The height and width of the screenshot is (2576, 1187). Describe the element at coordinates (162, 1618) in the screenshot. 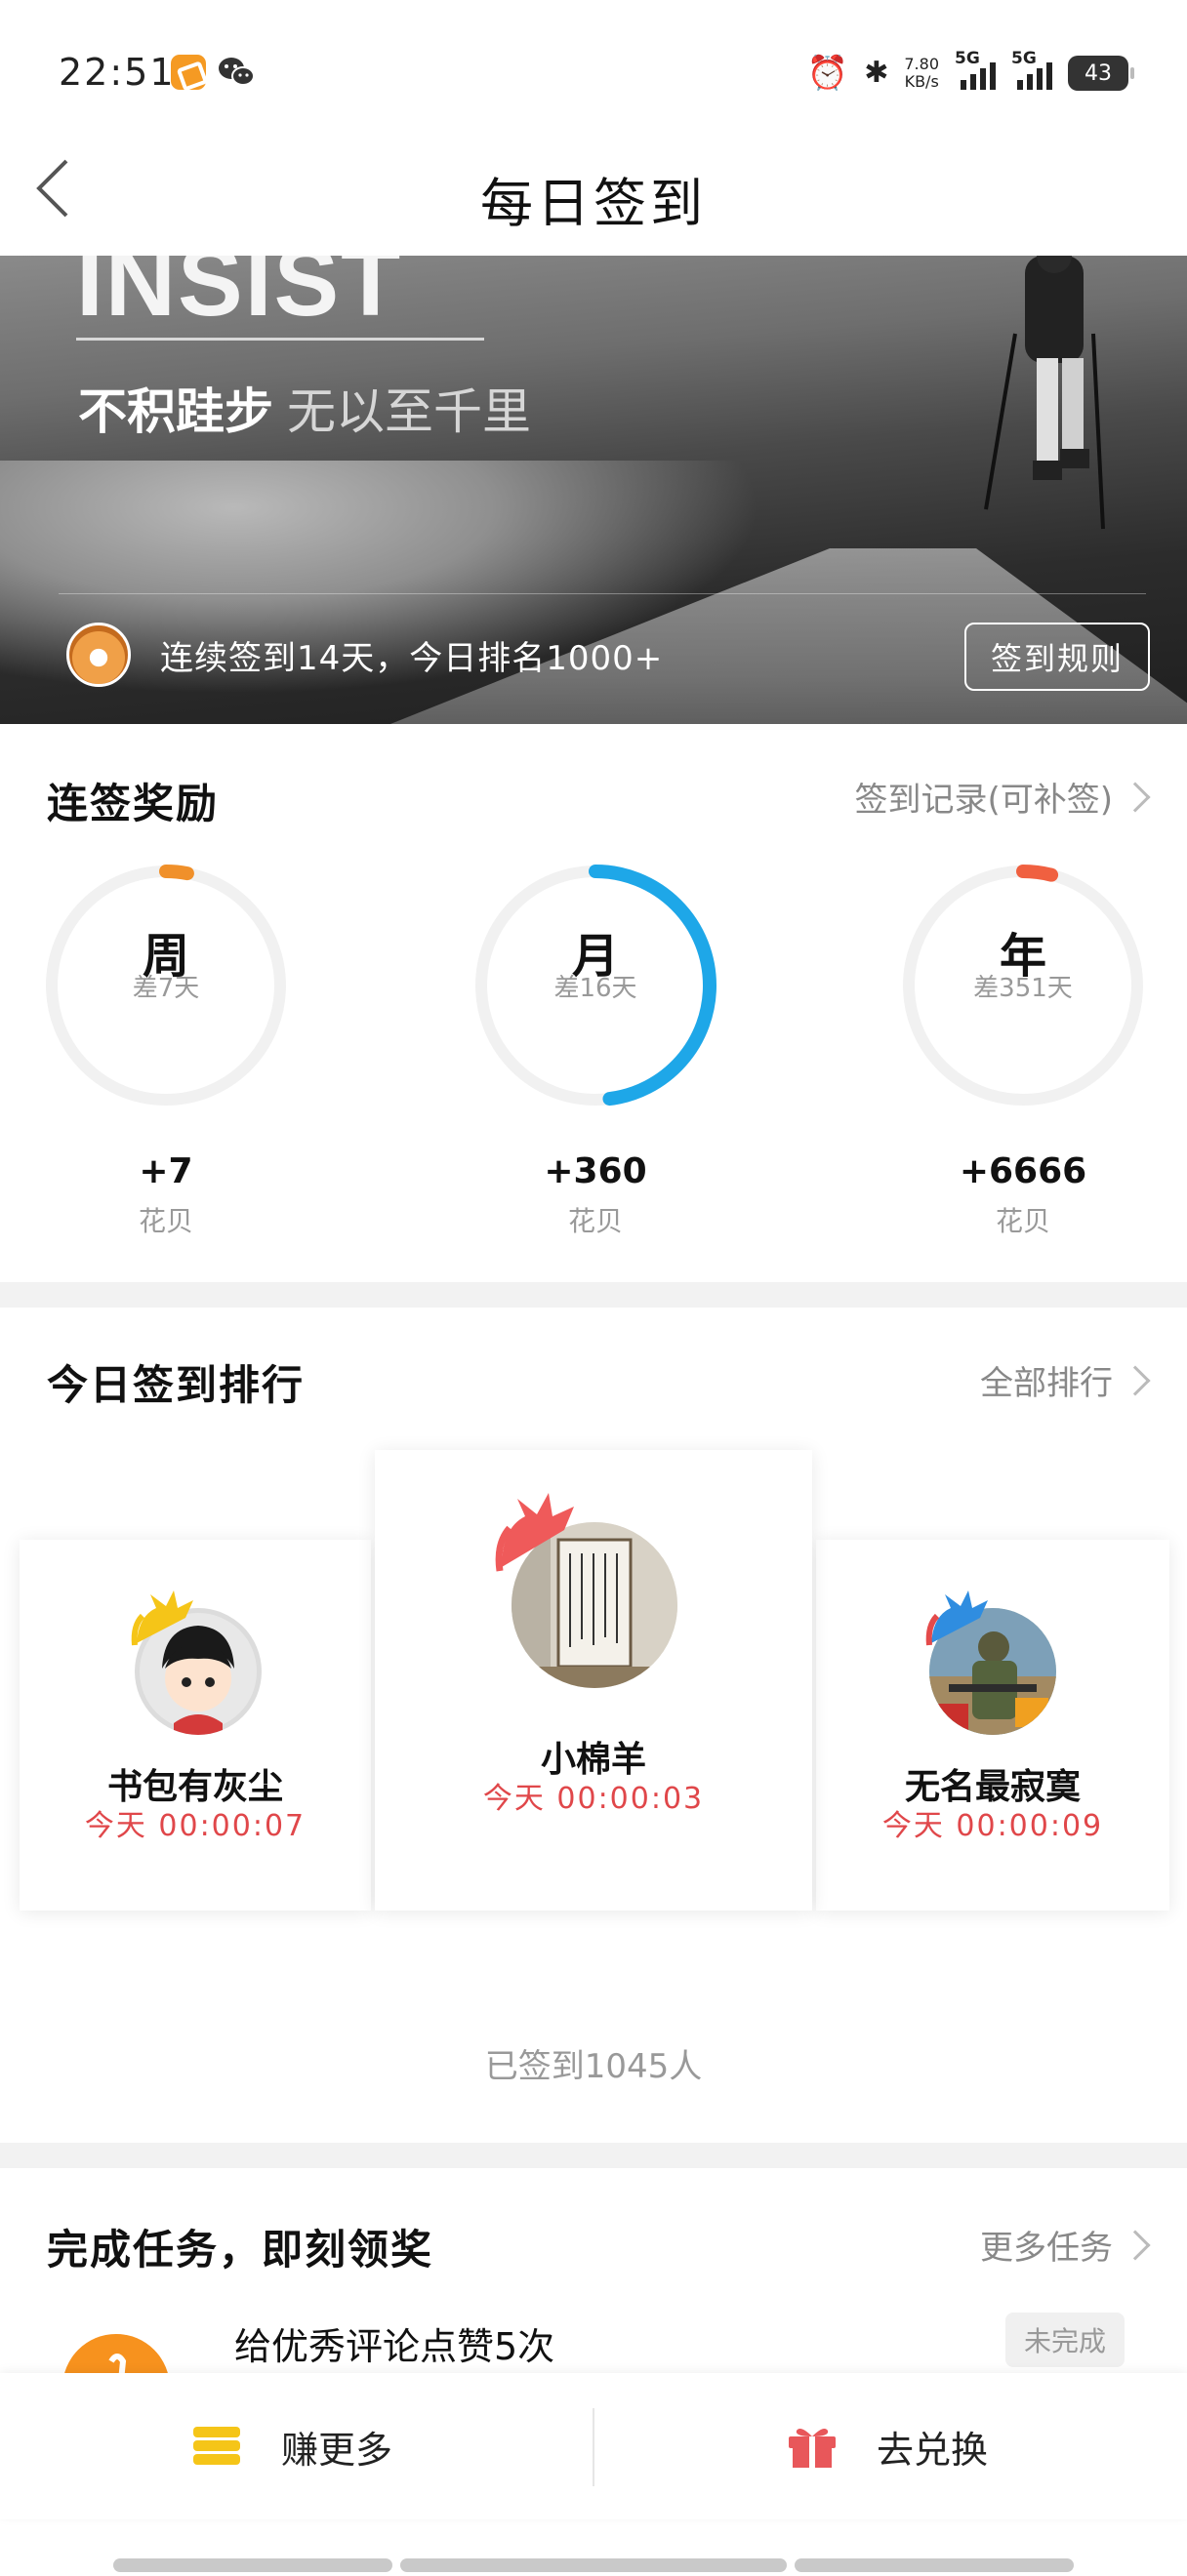

I see `rank-2-crown-icon` at that location.